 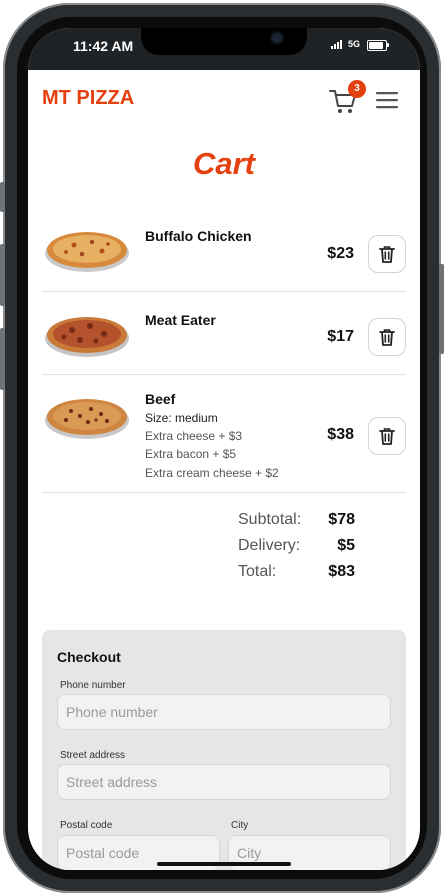 What do you see at coordinates (88, 98) in the screenshot?
I see `brand-logo: MT PIZZA` at bounding box center [88, 98].